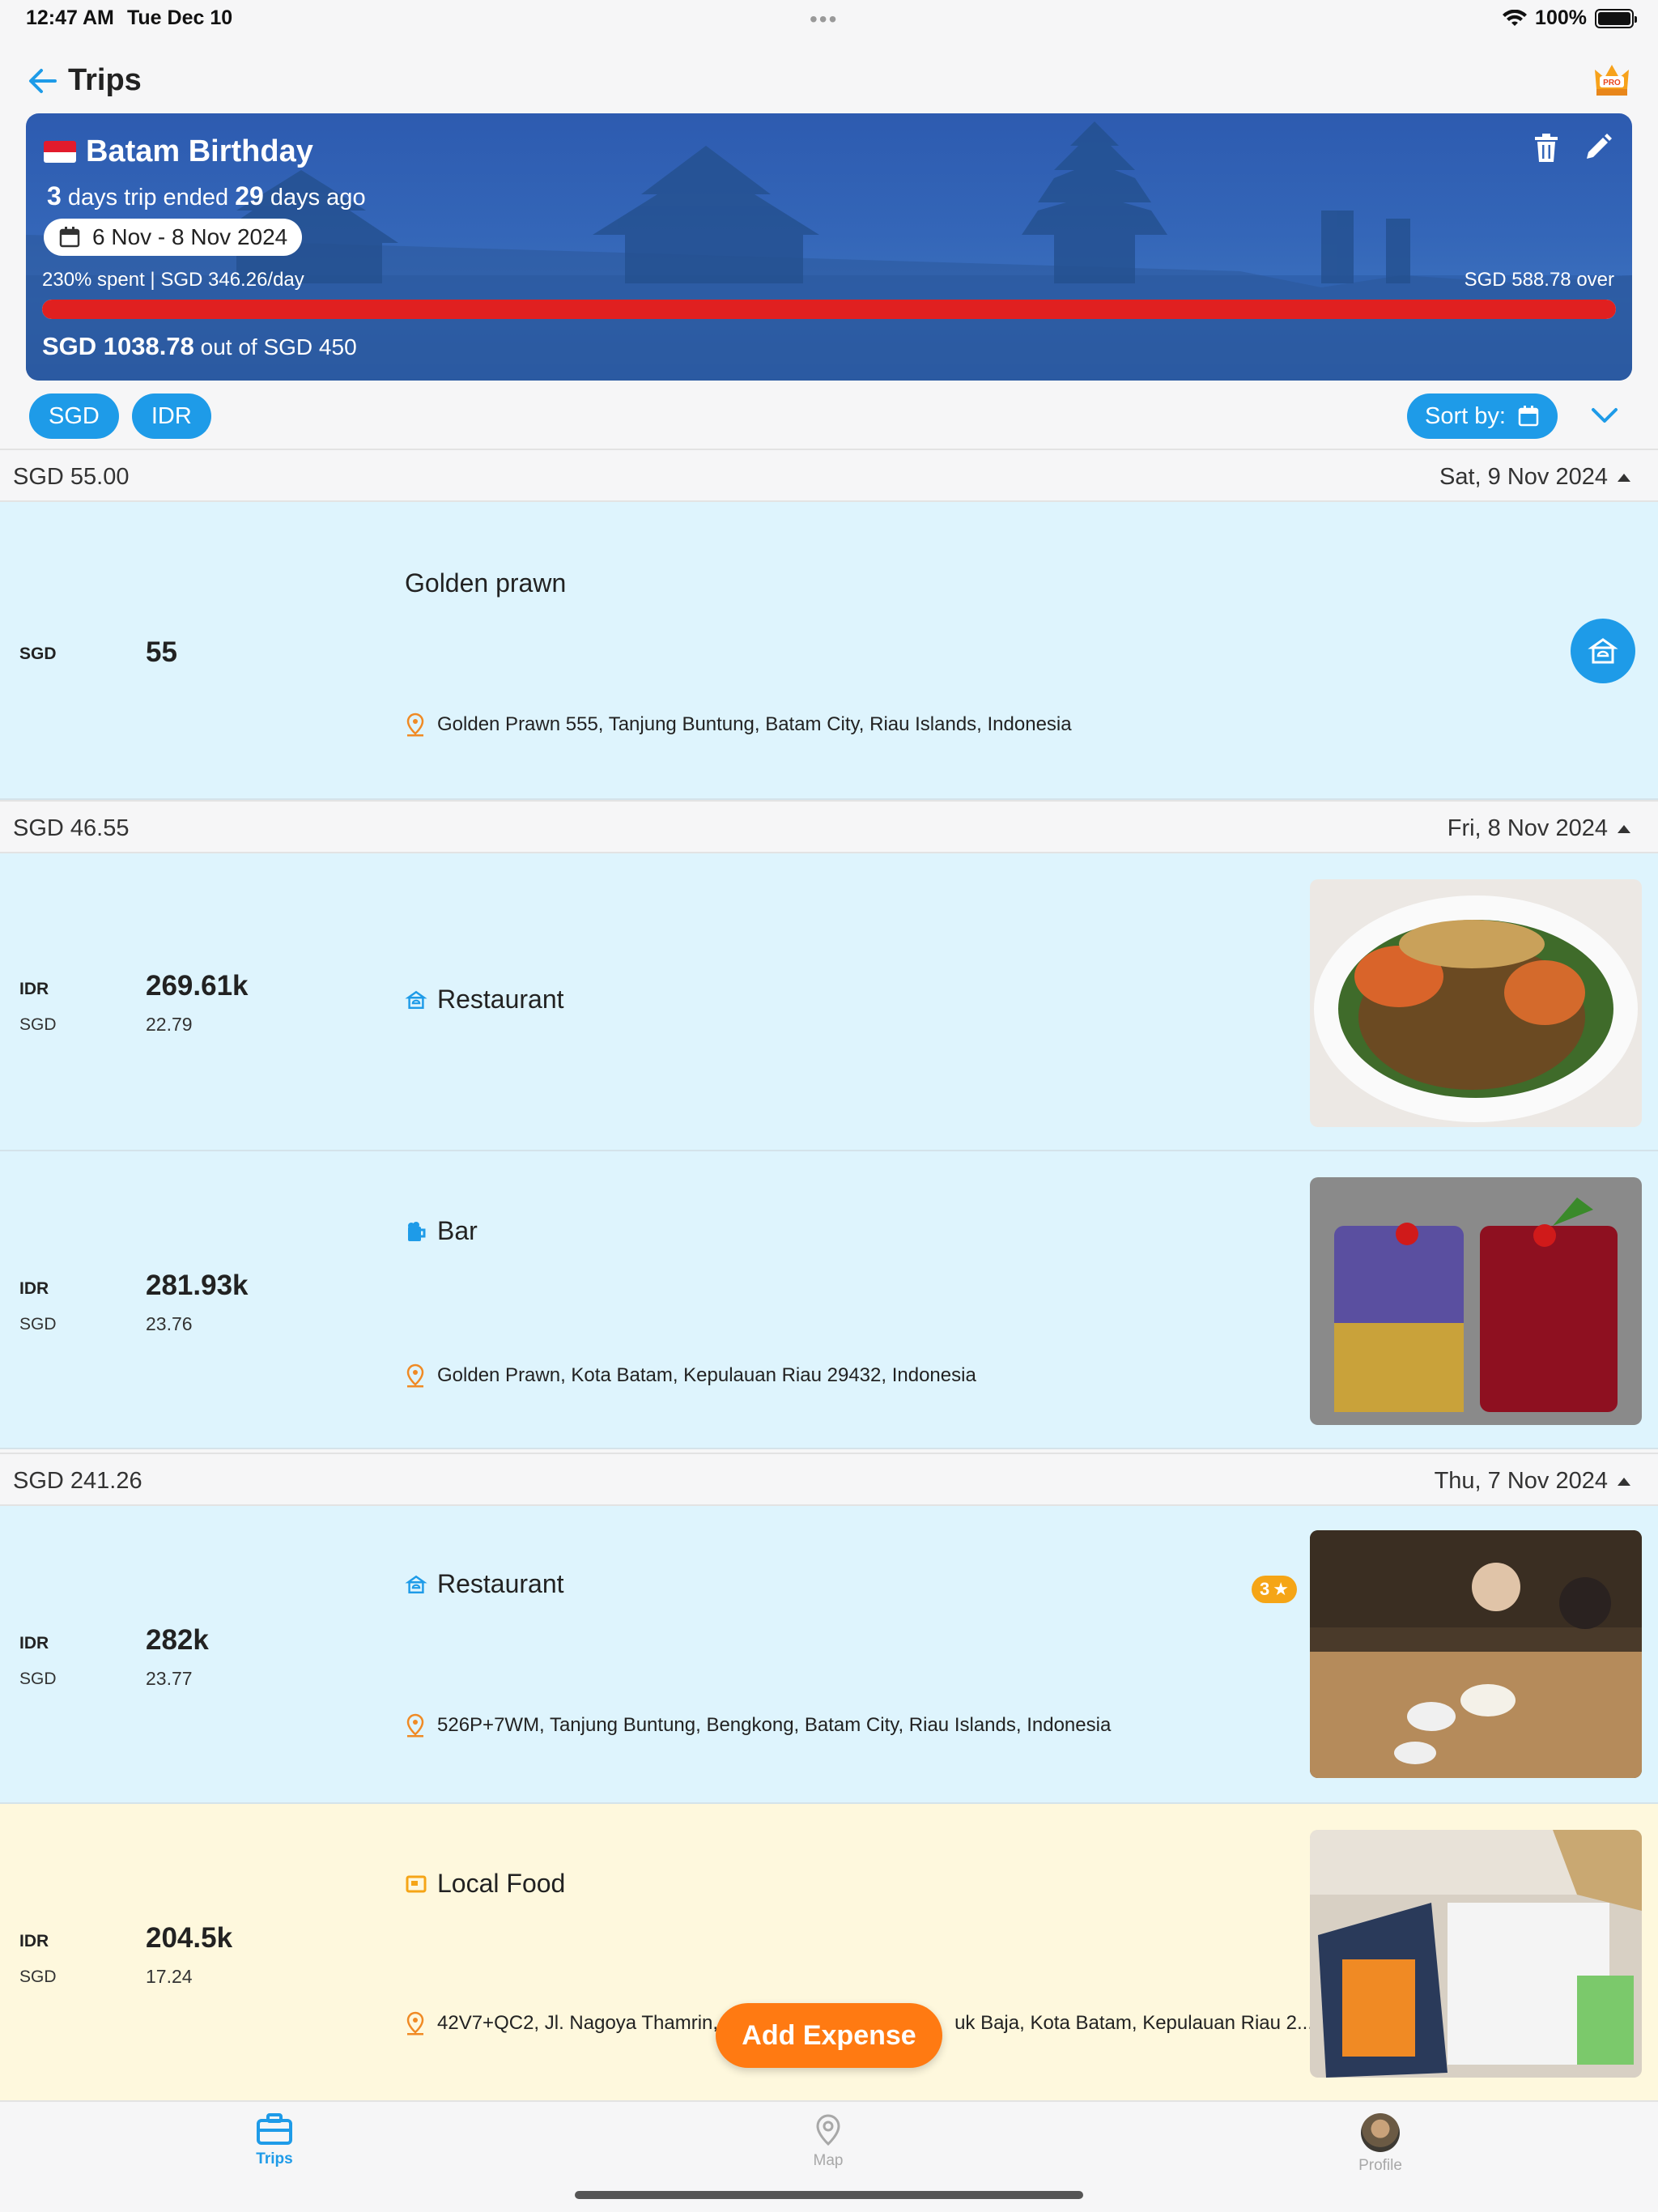 The height and width of the screenshot is (2212, 1658). Describe the element at coordinates (416, 1883) in the screenshot. I see `local-food-icon` at that location.